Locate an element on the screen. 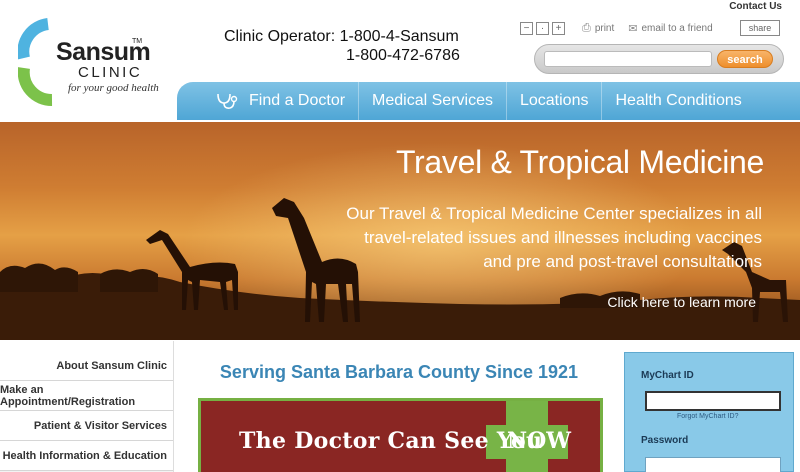 This screenshot has height=472, width=800. printer-icon: ⎙ is located at coordinates (586, 27).